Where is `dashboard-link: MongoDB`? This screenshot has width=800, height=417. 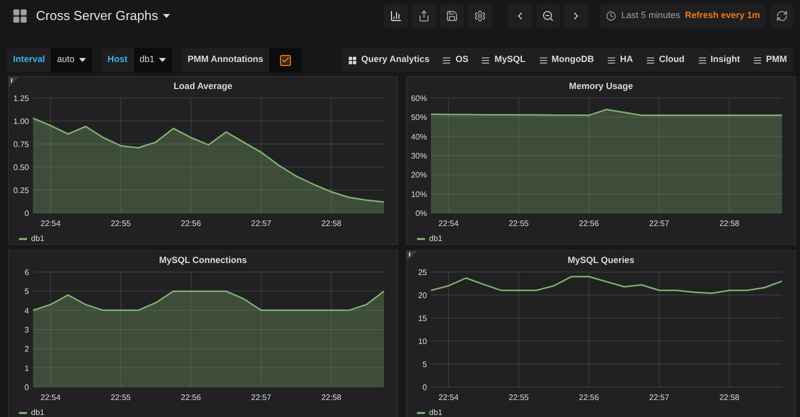
dashboard-link: MongoDB is located at coordinates (566, 60).